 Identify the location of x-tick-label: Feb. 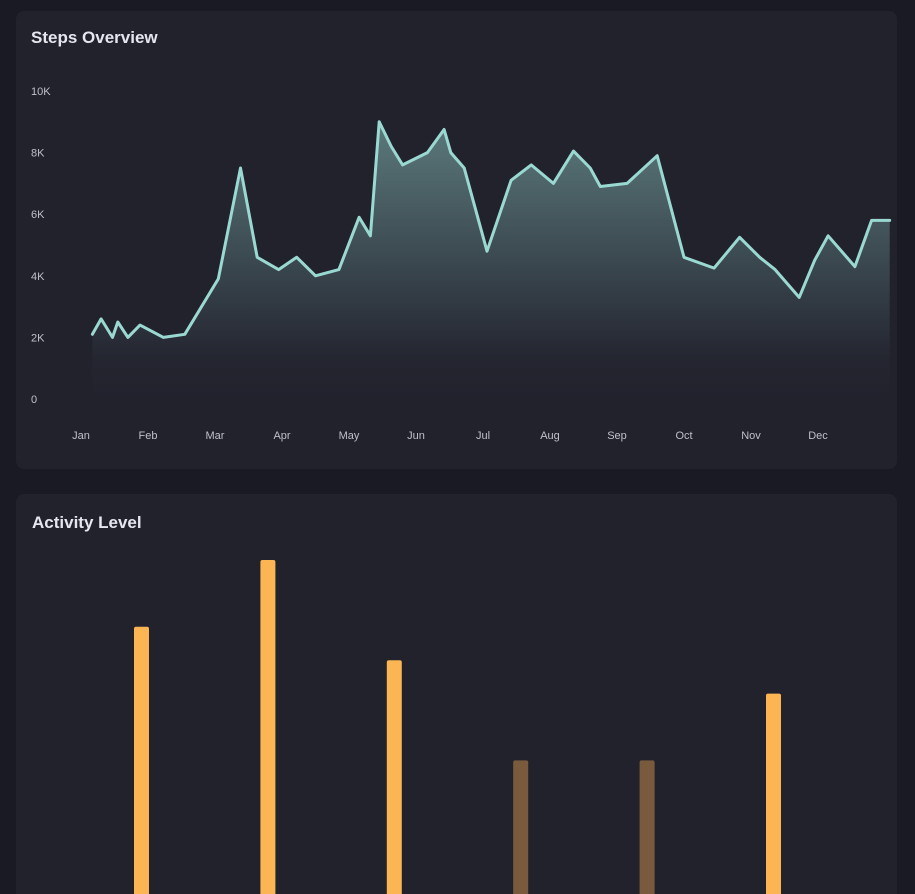
(148, 436).